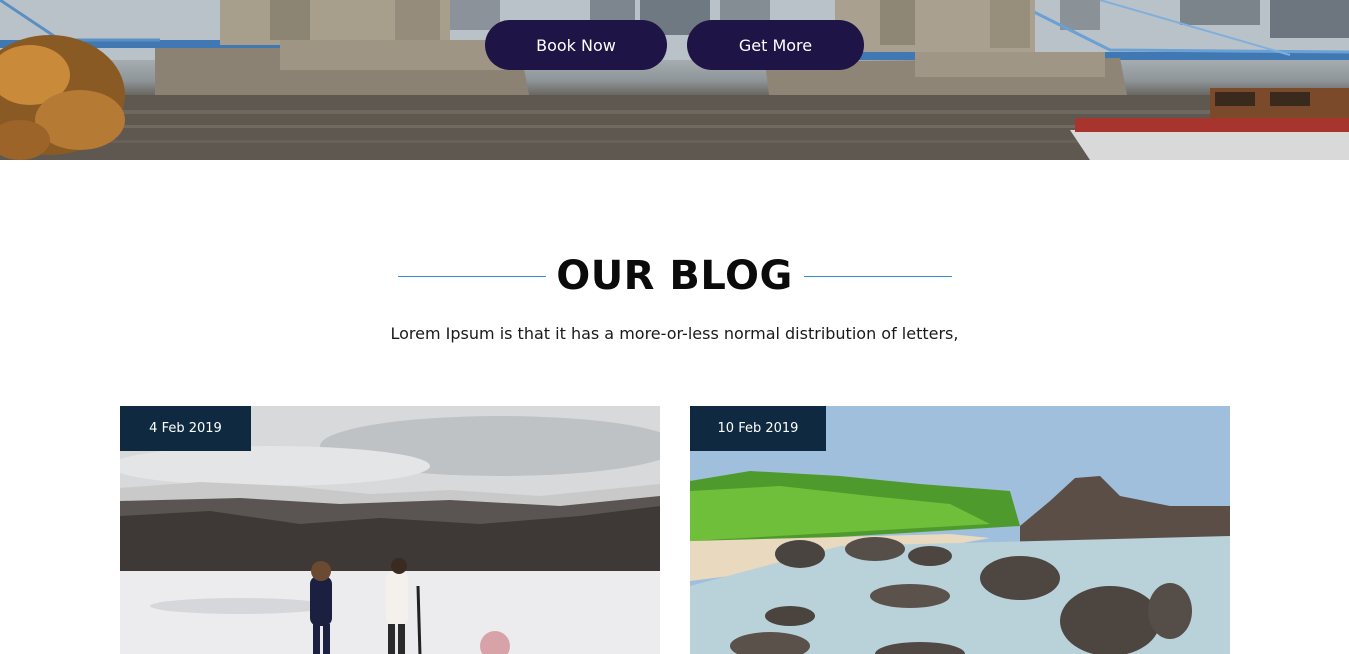  Describe the element at coordinates (758, 428) in the screenshot. I see `post-date-badge: 10 Feb 2019` at that location.